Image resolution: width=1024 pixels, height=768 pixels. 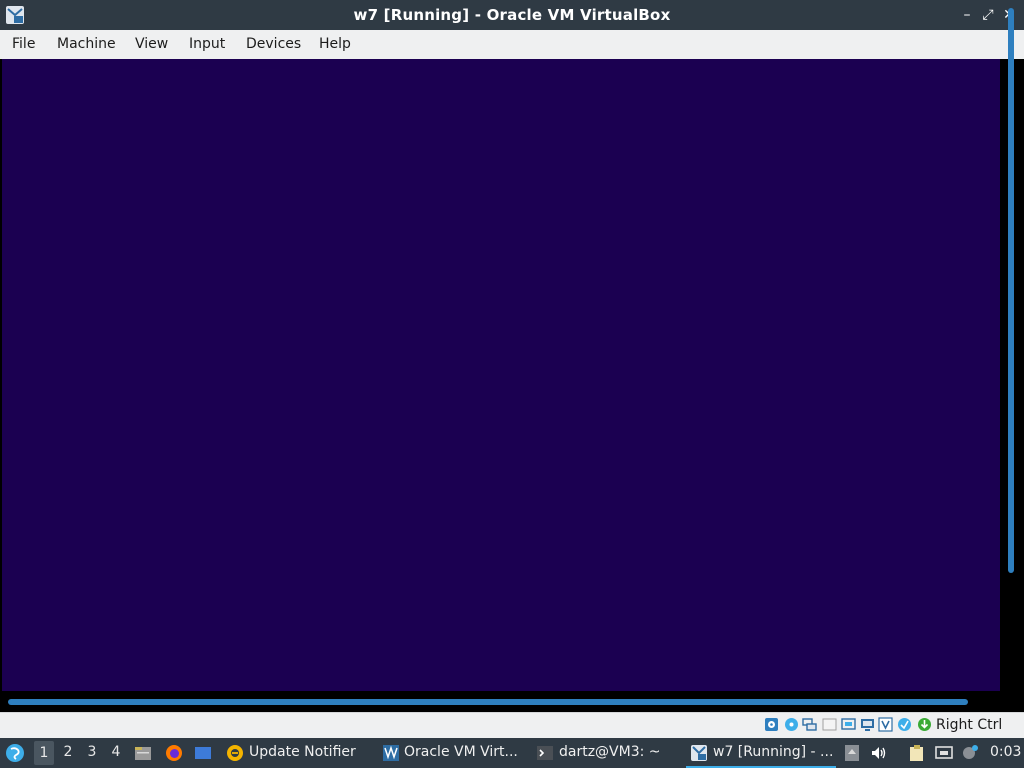 I want to click on virtualbox-vm-icon, so click(x=699, y=753).